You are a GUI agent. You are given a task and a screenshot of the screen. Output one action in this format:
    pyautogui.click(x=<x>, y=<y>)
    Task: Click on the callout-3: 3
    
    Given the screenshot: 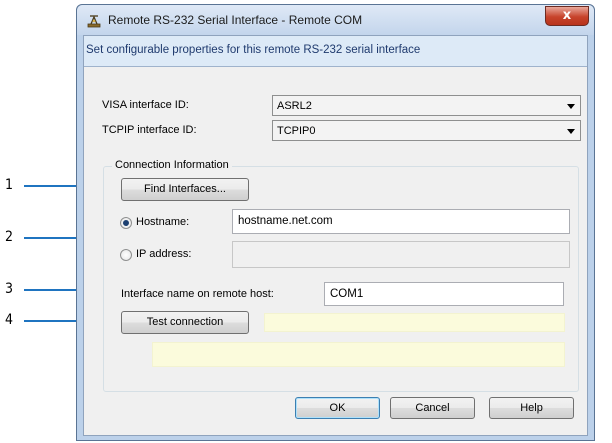 What is the action you would take?
    pyautogui.click(x=9, y=289)
    